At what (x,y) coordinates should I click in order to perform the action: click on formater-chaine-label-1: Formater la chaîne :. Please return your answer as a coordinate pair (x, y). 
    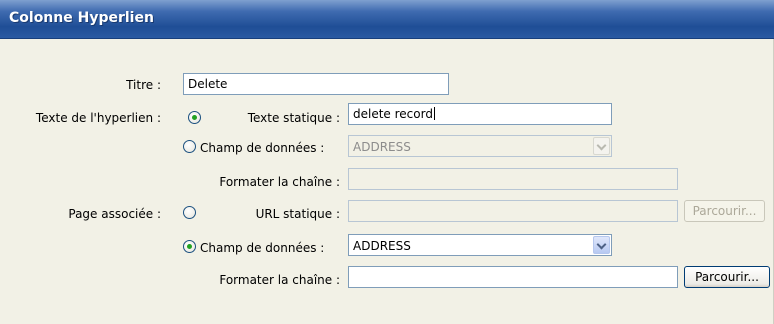
    Looking at the image, I should click on (279, 182).